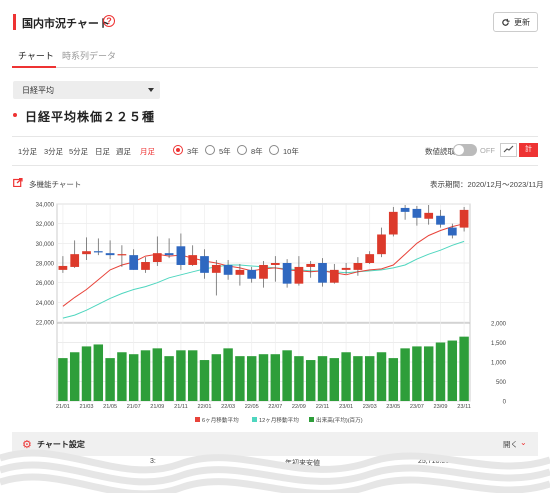  I want to click on interval-3min: 3分足, so click(53, 151).